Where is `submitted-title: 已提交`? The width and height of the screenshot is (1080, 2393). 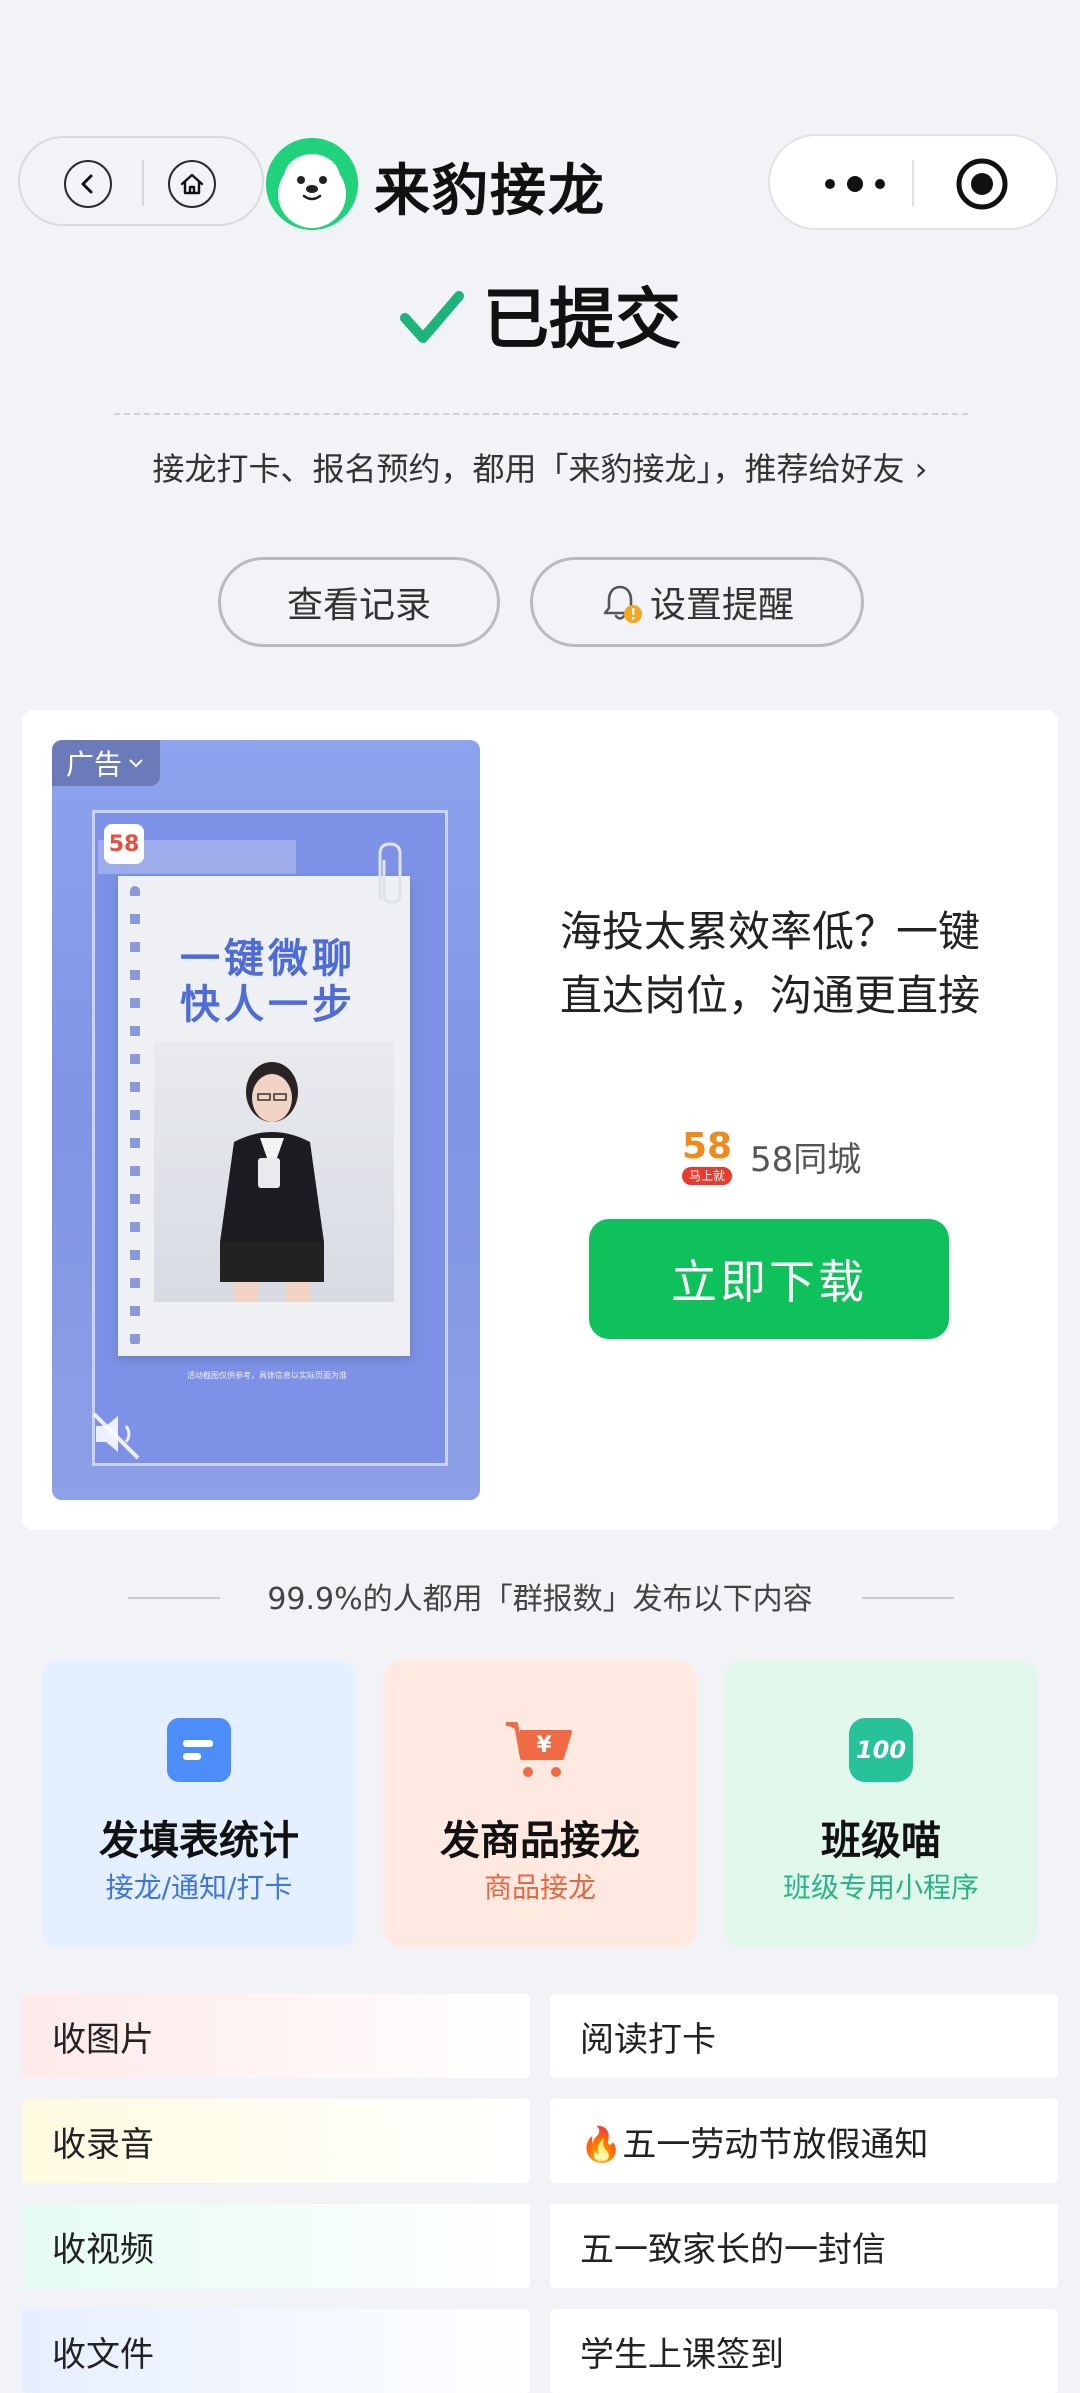
submitted-title: 已提交 is located at coordinates (540, 314).